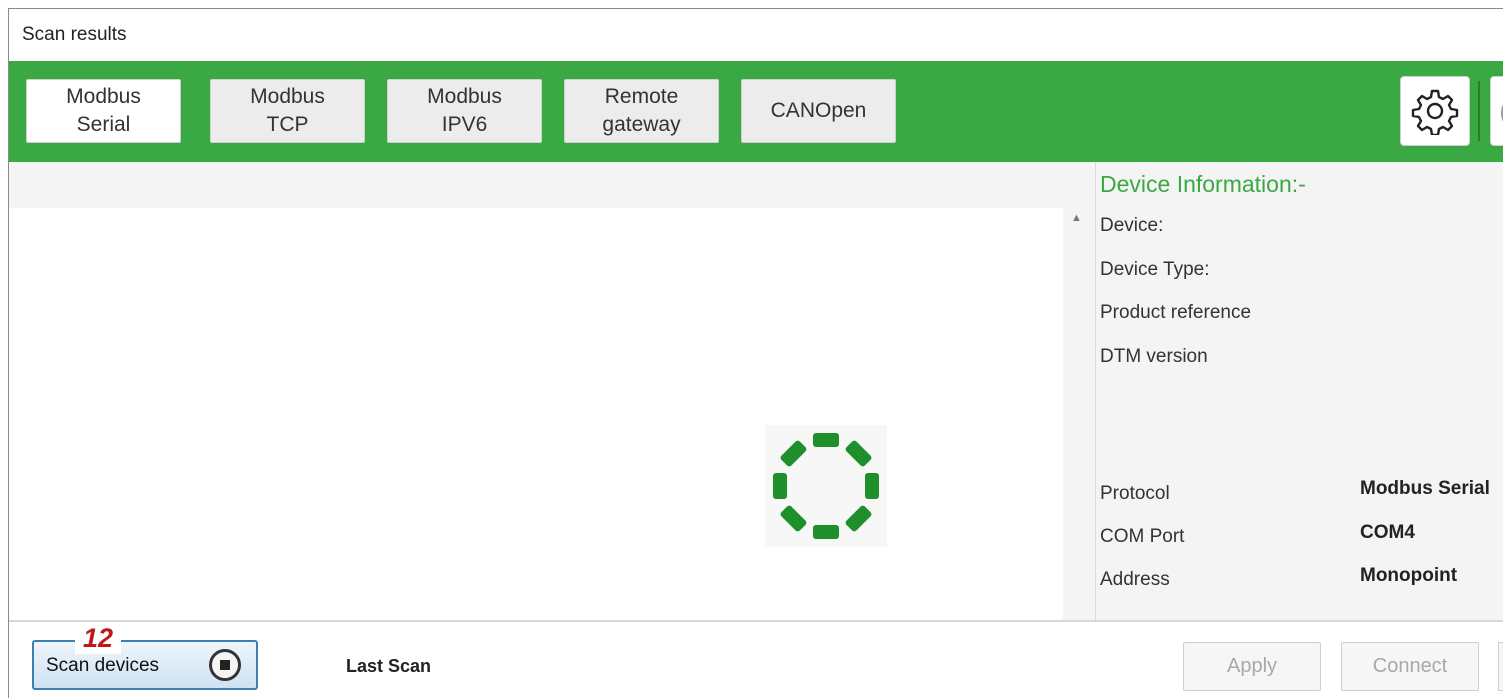 The width and height of the screenshot is (1503, 698). What do you see at coordinates (225, 665) in the screenshot?
I see `stop-icon` at bounding box center [225, 665].